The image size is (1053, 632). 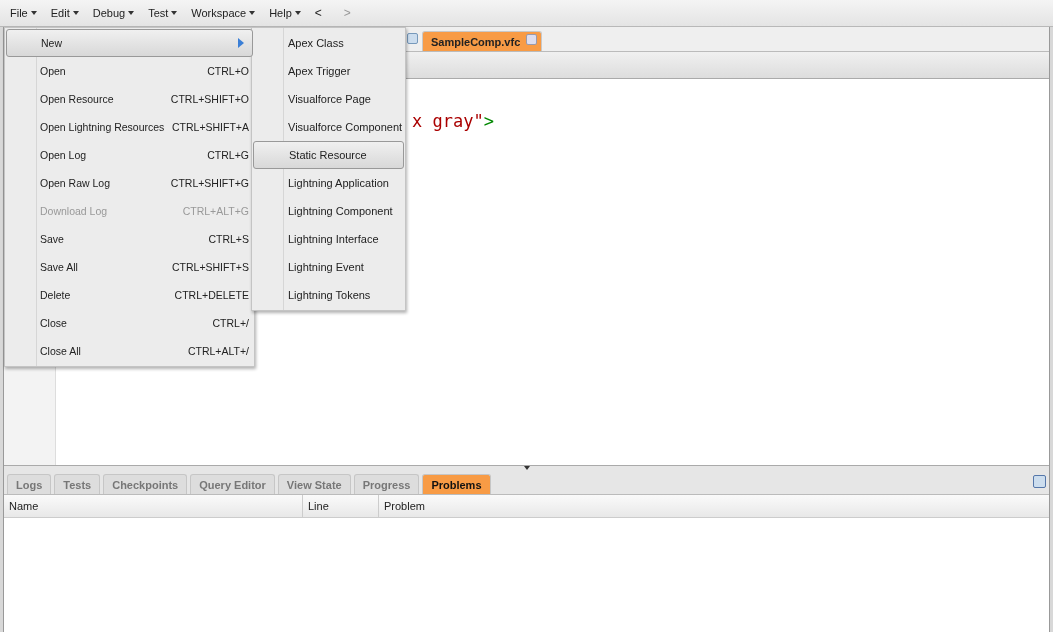 What do you see at coordinates (328, 71) in the screenshot?
I see `menu-item: Apex Trigger` at bounding box center [328, 71].